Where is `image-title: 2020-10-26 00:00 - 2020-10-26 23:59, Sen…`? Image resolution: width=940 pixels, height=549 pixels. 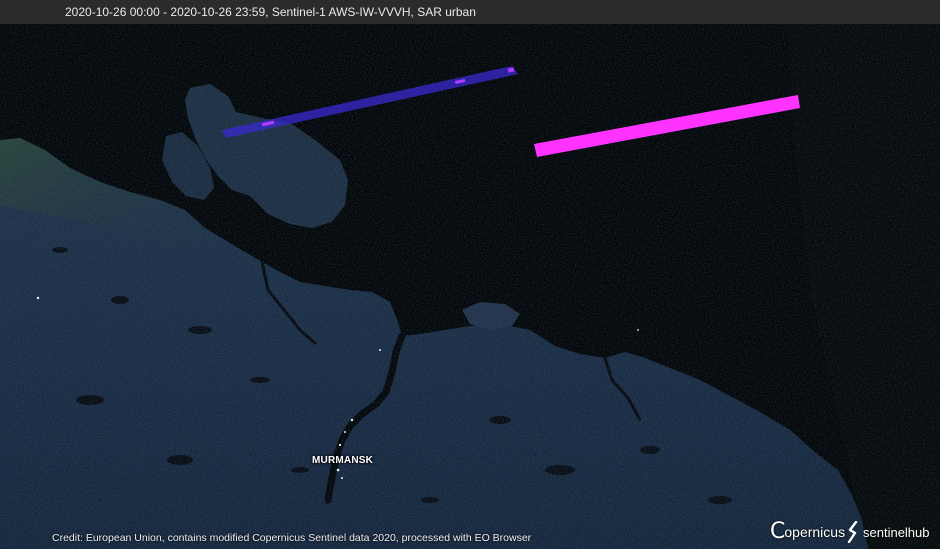 image-title: 2020-10-26 00:00 - 2020-10-26 23:59, Sen… is located at coordinates (270, 12).